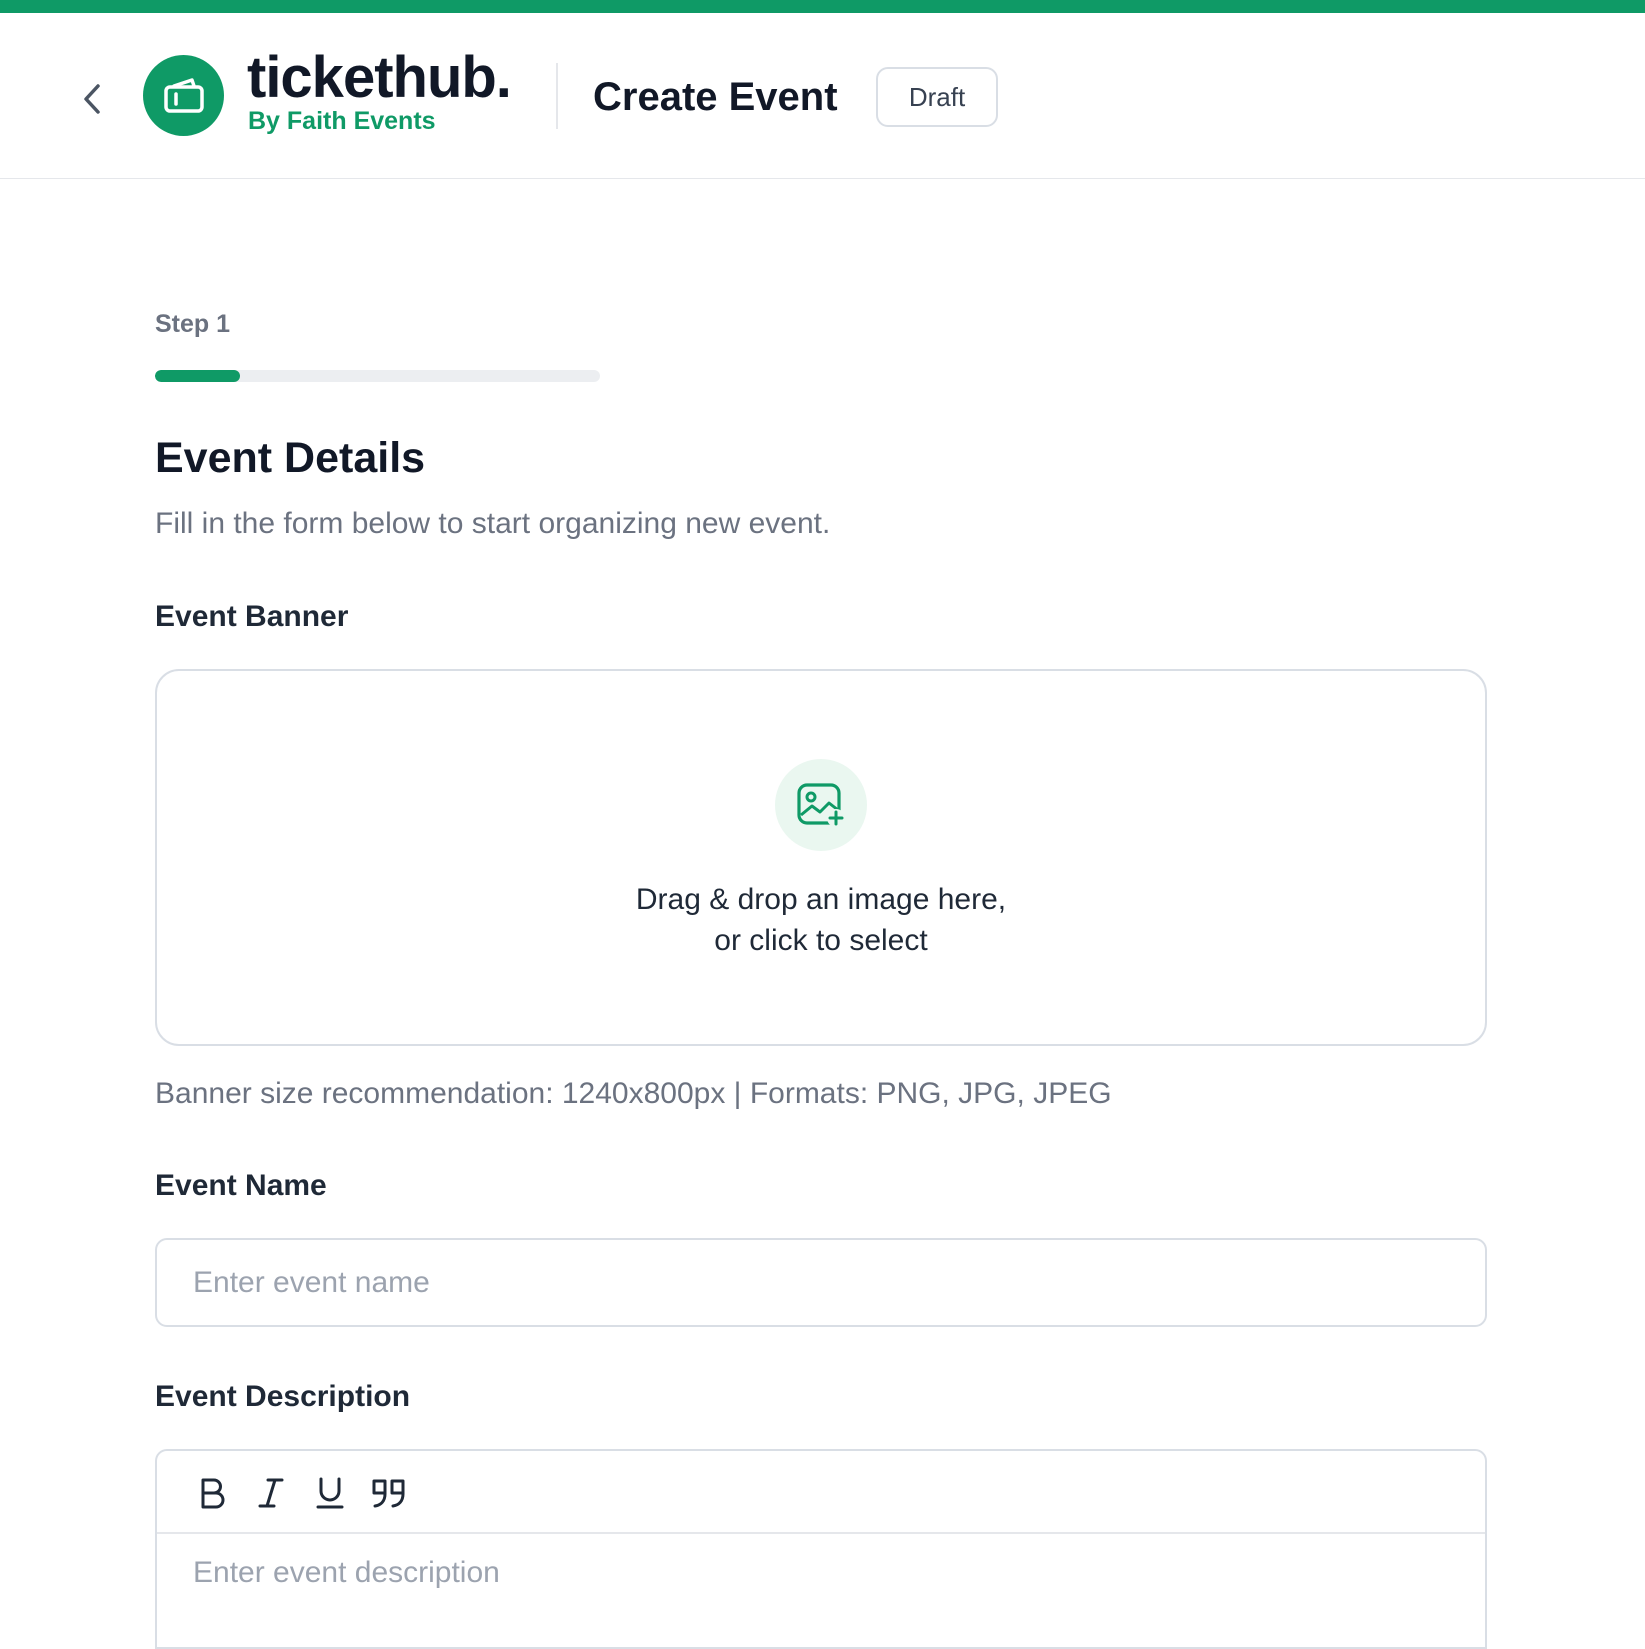 This screenshot has width=1645, height=1649. I want to click on brand-subtitle: By Faith Events, so click(342, 121).